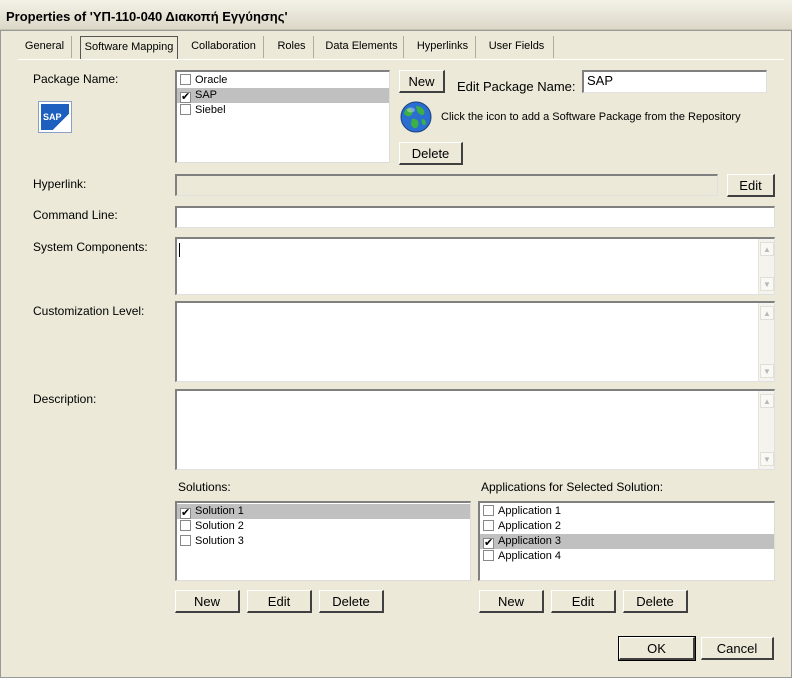  I want to click on hyperlink-input, so click(446, 185).